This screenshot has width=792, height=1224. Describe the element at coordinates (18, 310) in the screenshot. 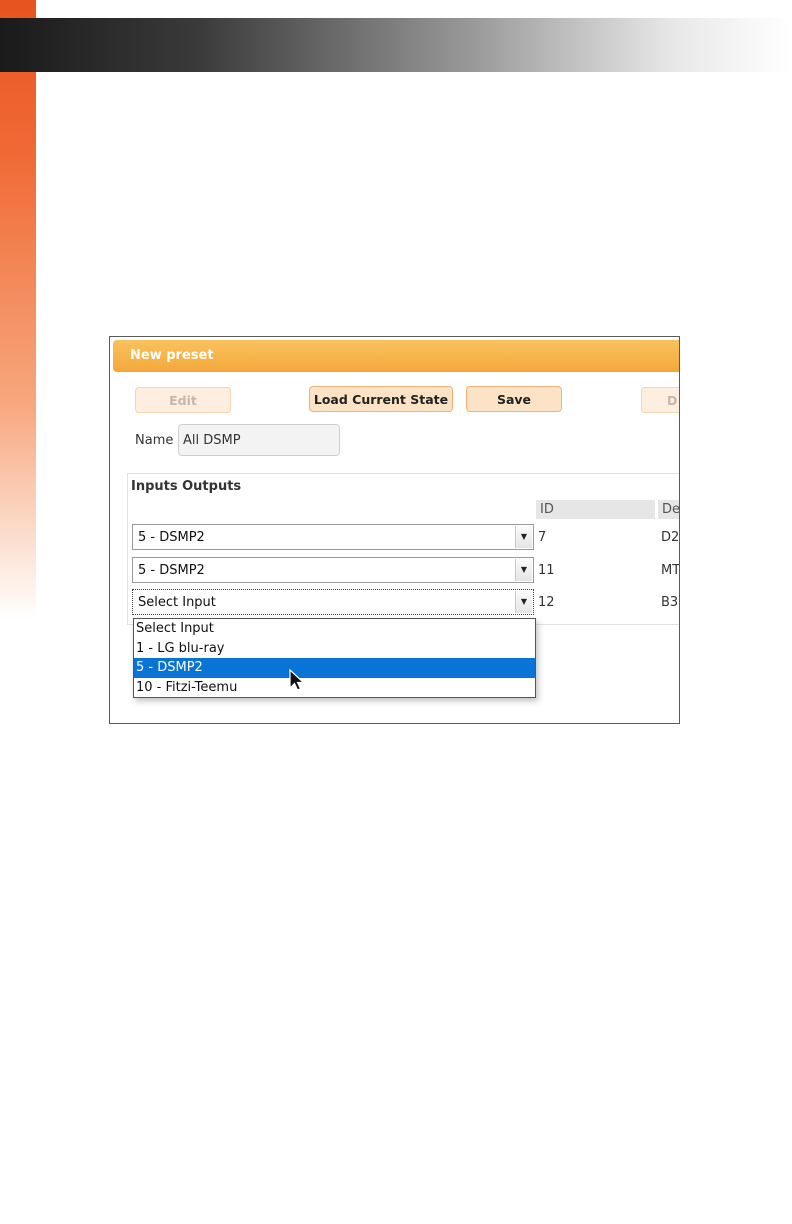

I see `page-side-accent-bar` at that location.